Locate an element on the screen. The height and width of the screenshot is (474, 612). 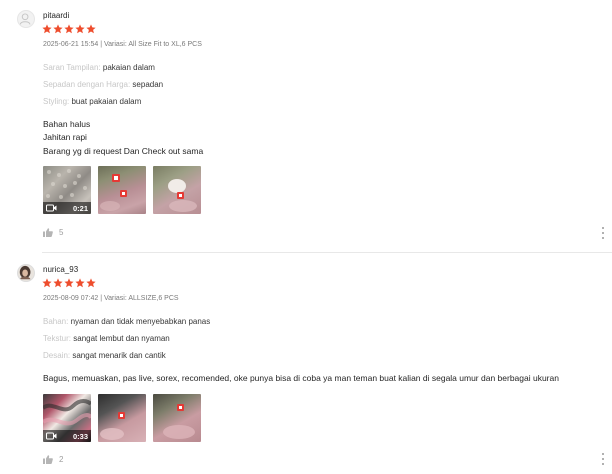
like-button: 5 is located at coordinates (53, 232).